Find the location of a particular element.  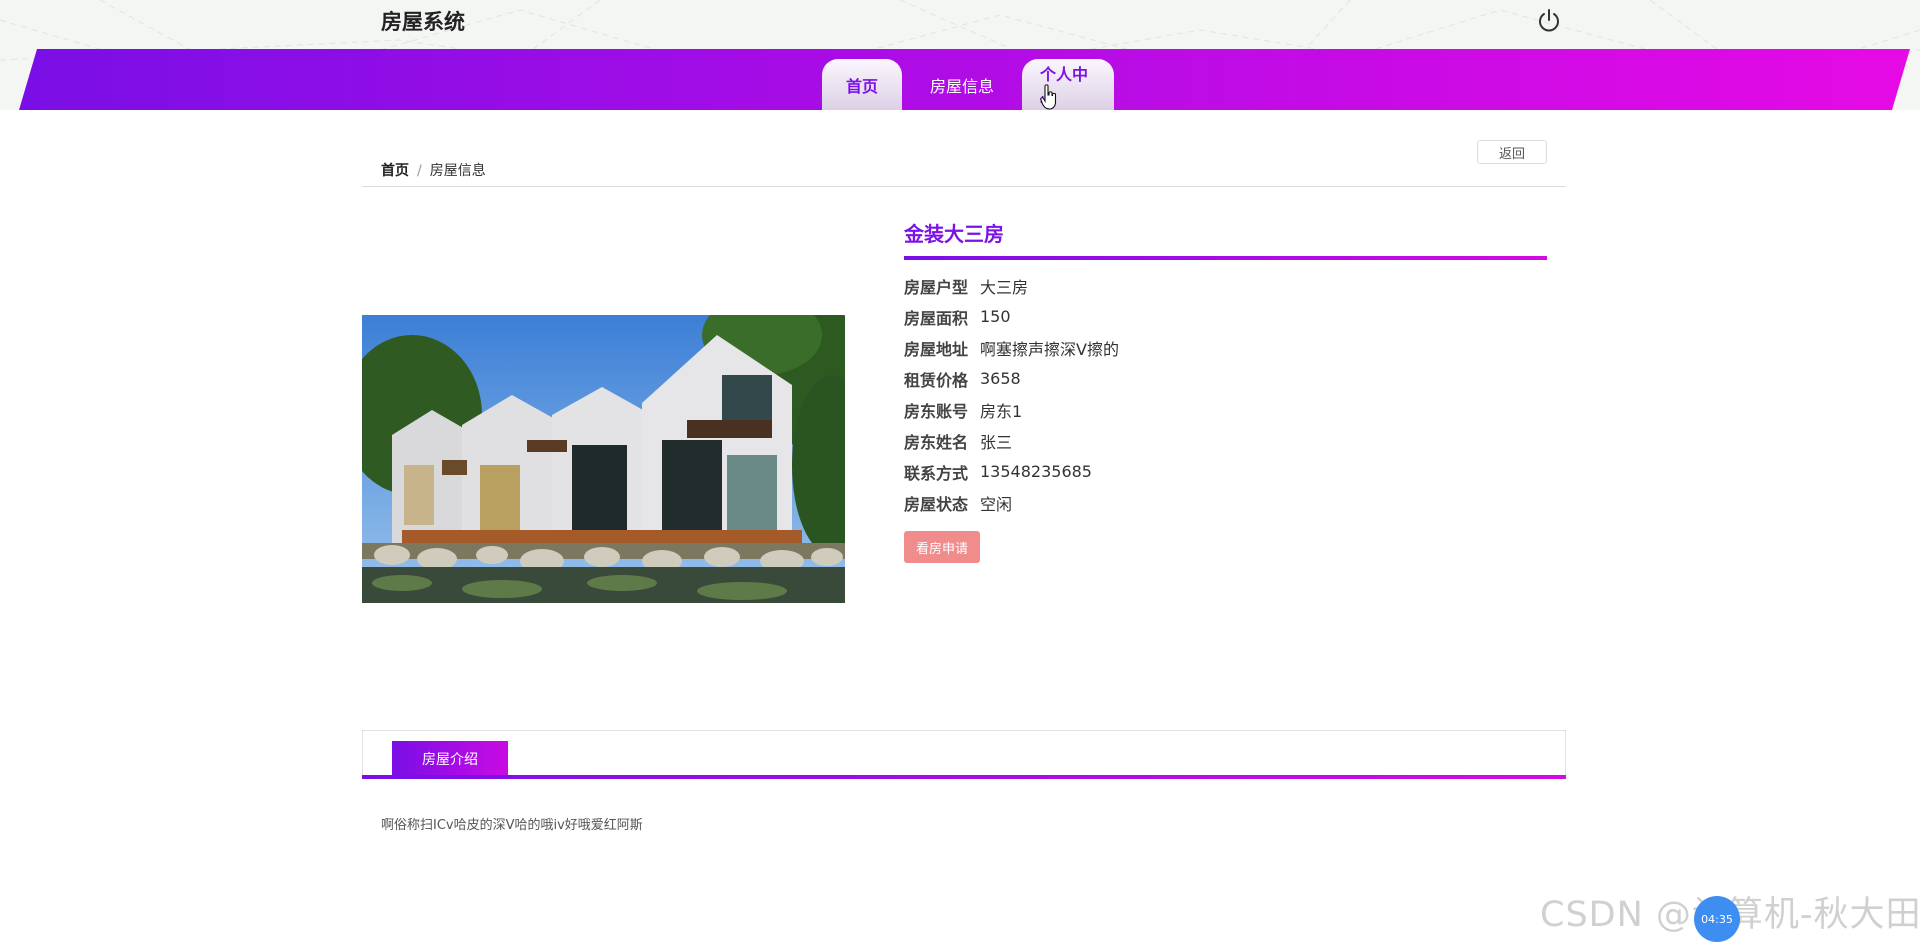

breadcrumb-current: 房屋信息 is located at coordinates (457, 171).